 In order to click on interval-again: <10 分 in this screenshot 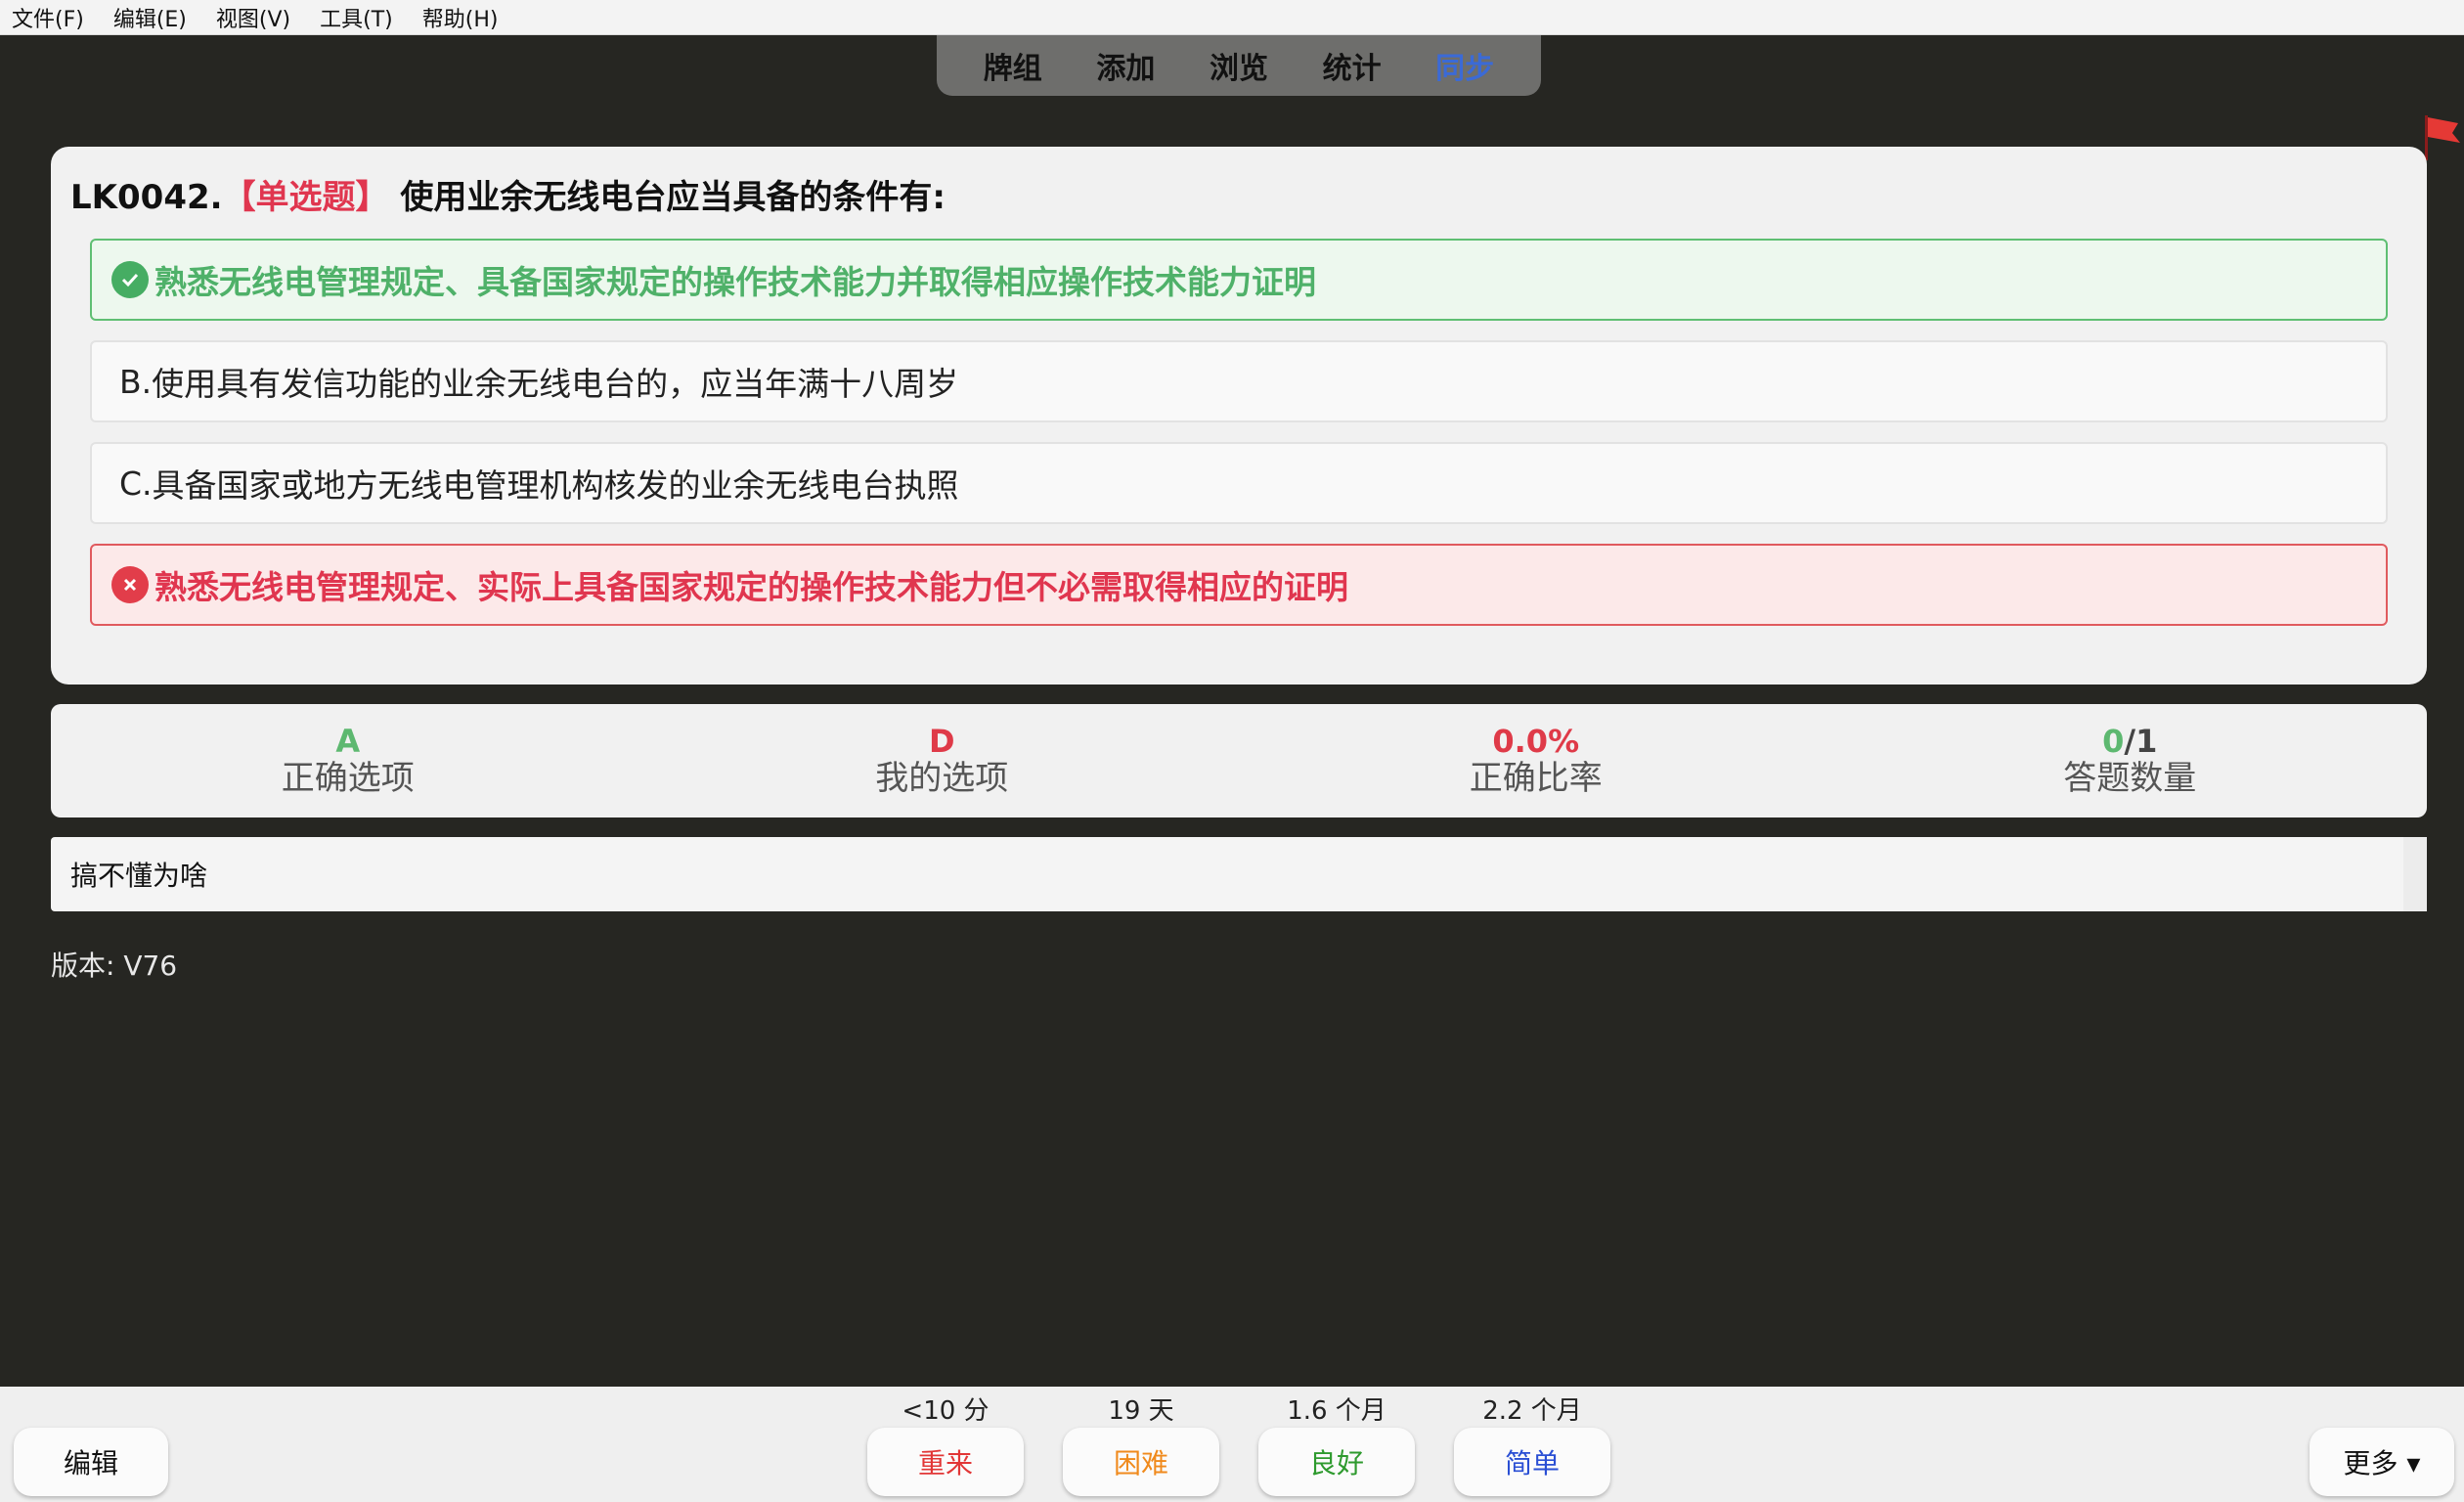, I will do `click(946, 1411)`.